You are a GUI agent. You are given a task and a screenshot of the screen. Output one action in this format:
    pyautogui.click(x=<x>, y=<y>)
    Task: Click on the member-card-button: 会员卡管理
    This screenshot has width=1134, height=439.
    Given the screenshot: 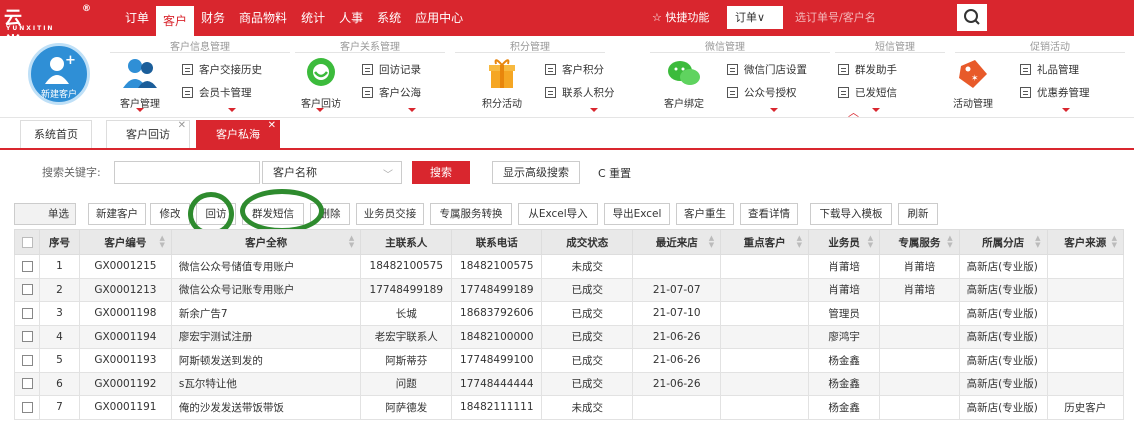 What is the action you would take?
    pyautogui.click(x=217, y=92)
    